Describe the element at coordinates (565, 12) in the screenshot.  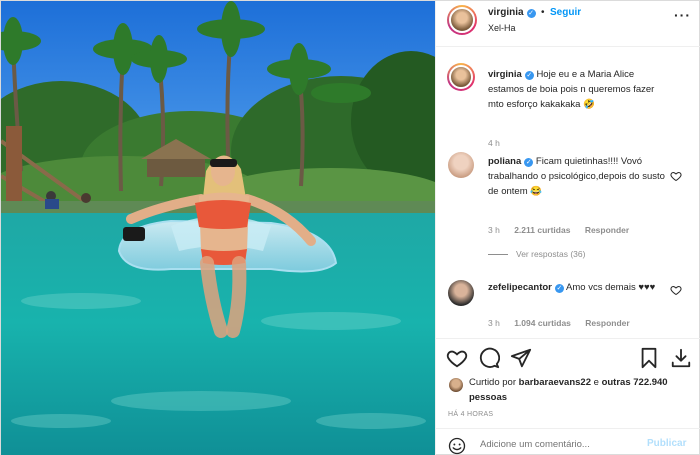
I see `follow-button: Seguir` at that location.